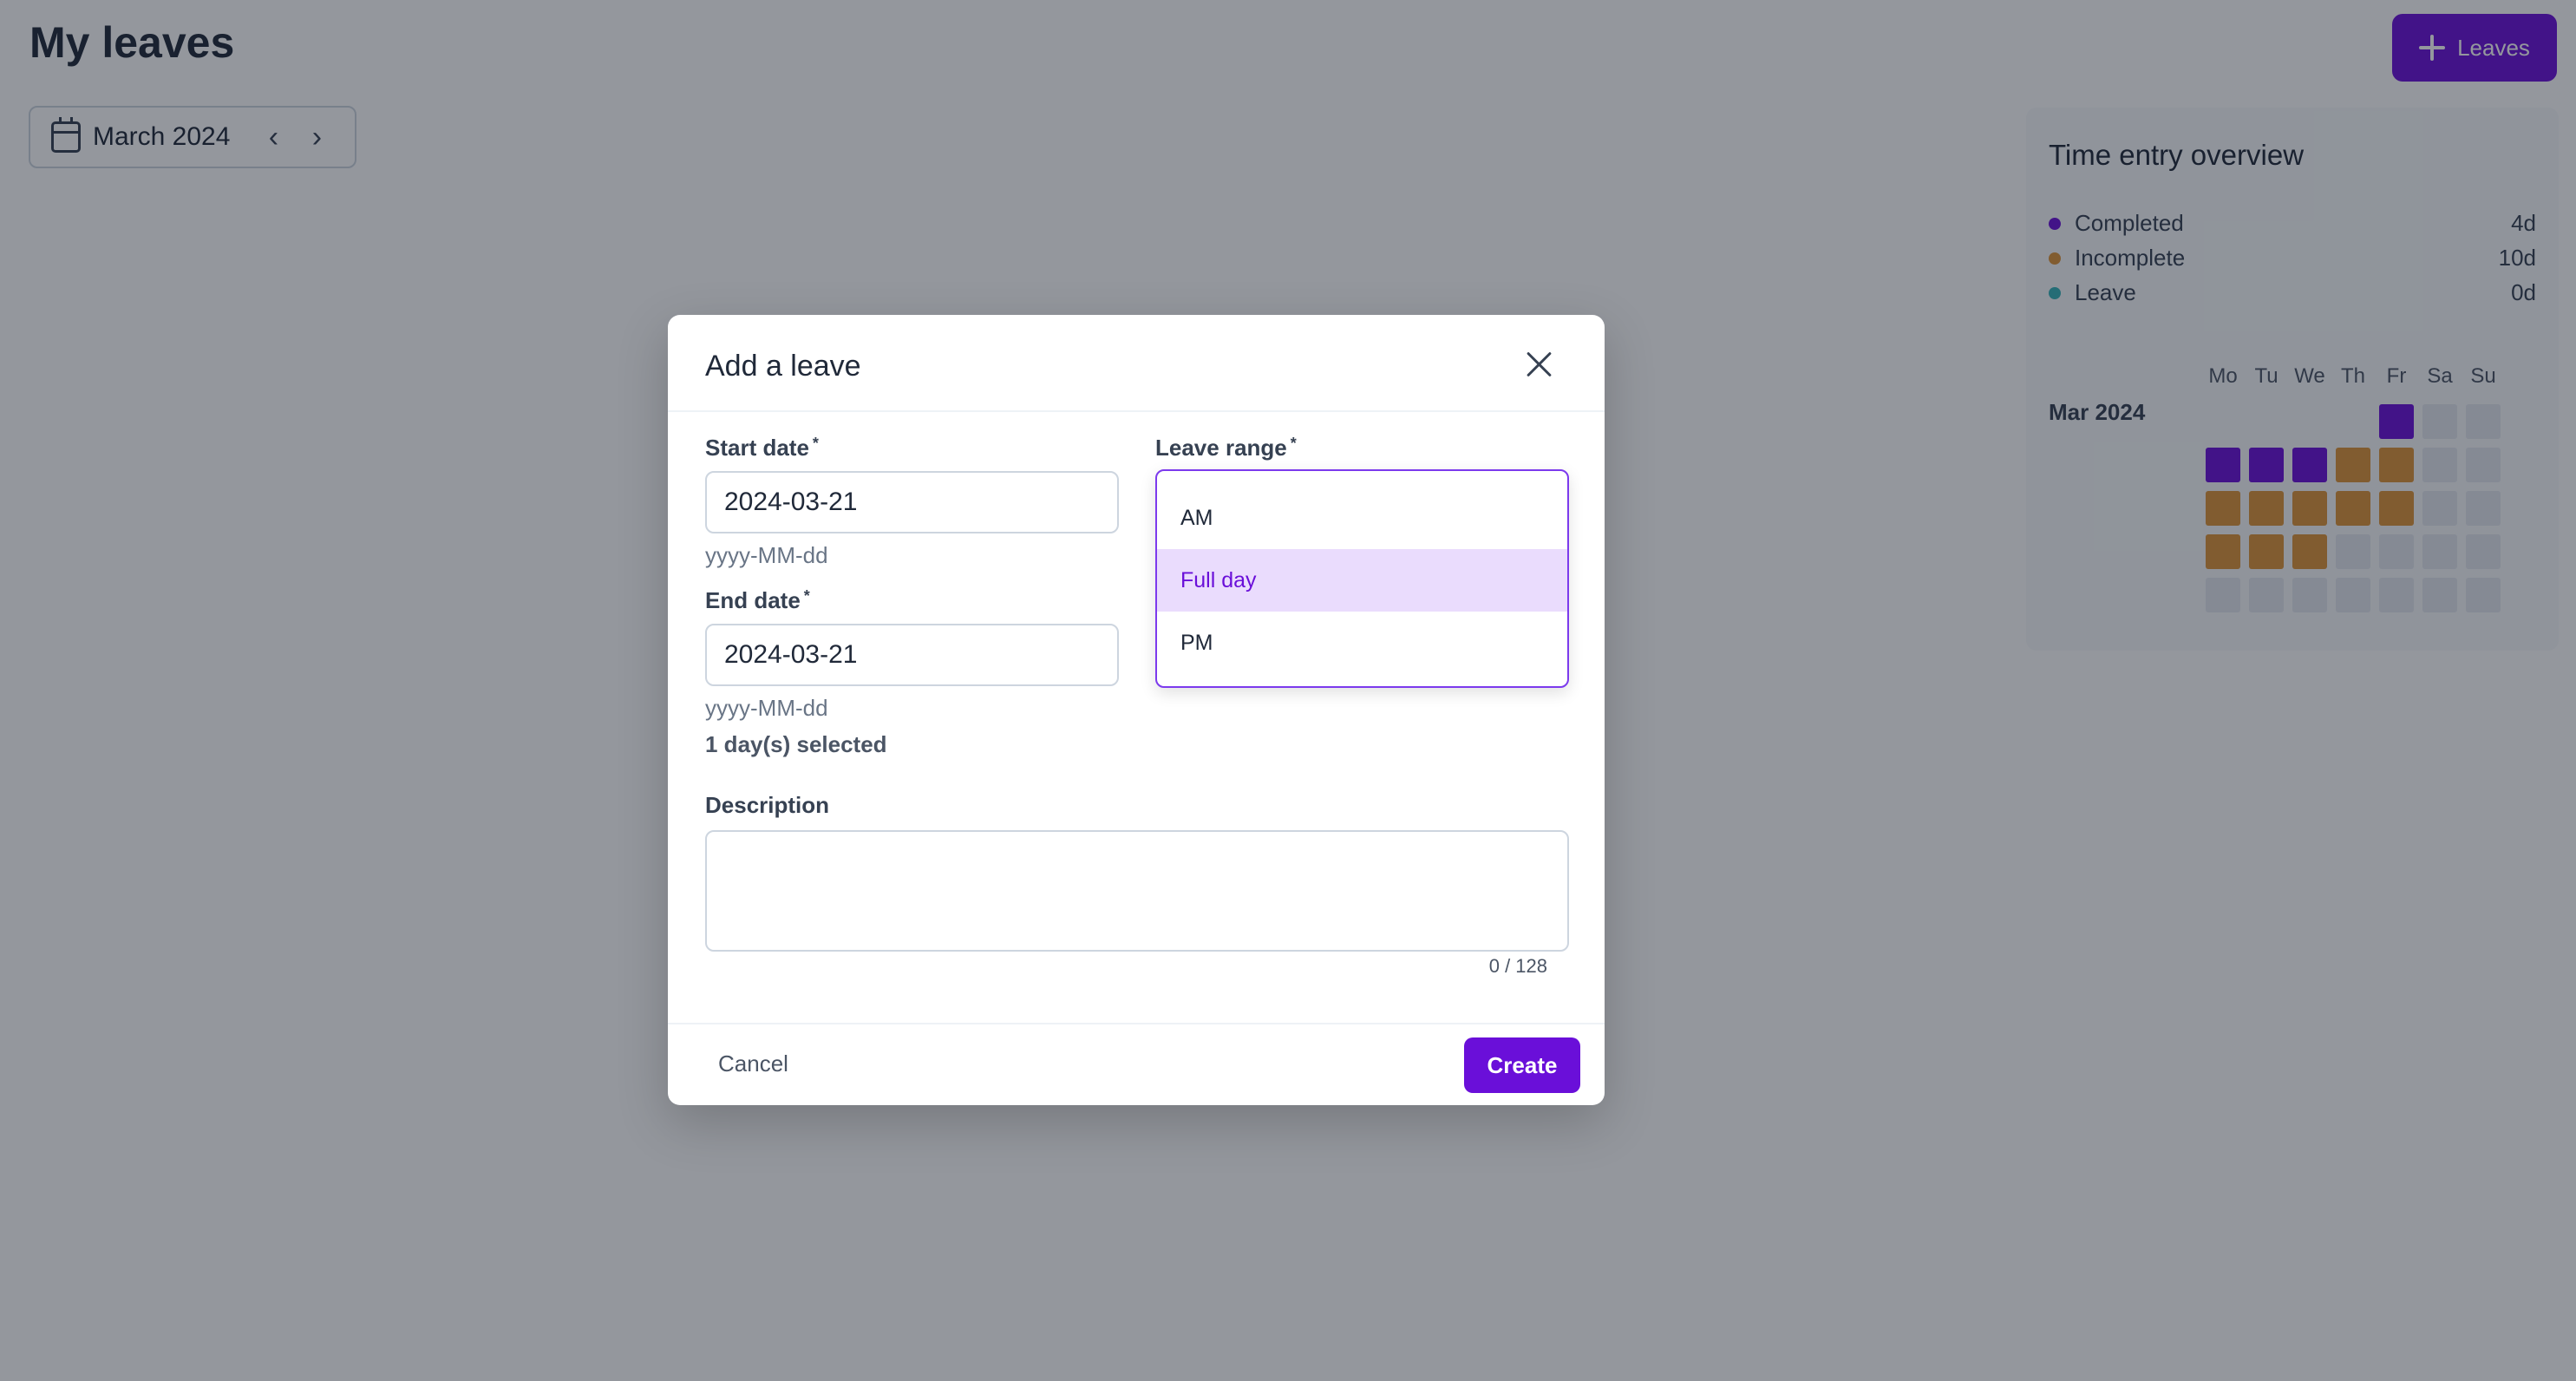  What do you see at coordinates (1136, 363) in the screenshot?
I see `modal-header: Add a leave` at bounding box center [1136, 363].